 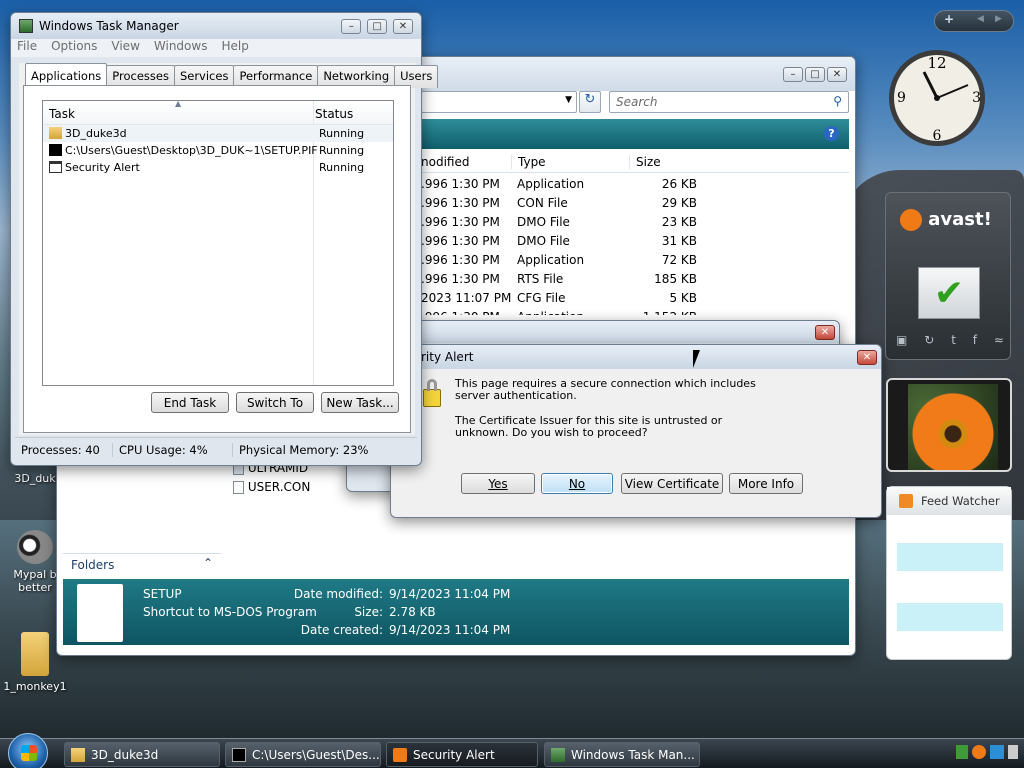 What do you see at coordinates (975, 340) in the screenshot?
I see `facebook-icon: f` at bounding box center [975, 340].